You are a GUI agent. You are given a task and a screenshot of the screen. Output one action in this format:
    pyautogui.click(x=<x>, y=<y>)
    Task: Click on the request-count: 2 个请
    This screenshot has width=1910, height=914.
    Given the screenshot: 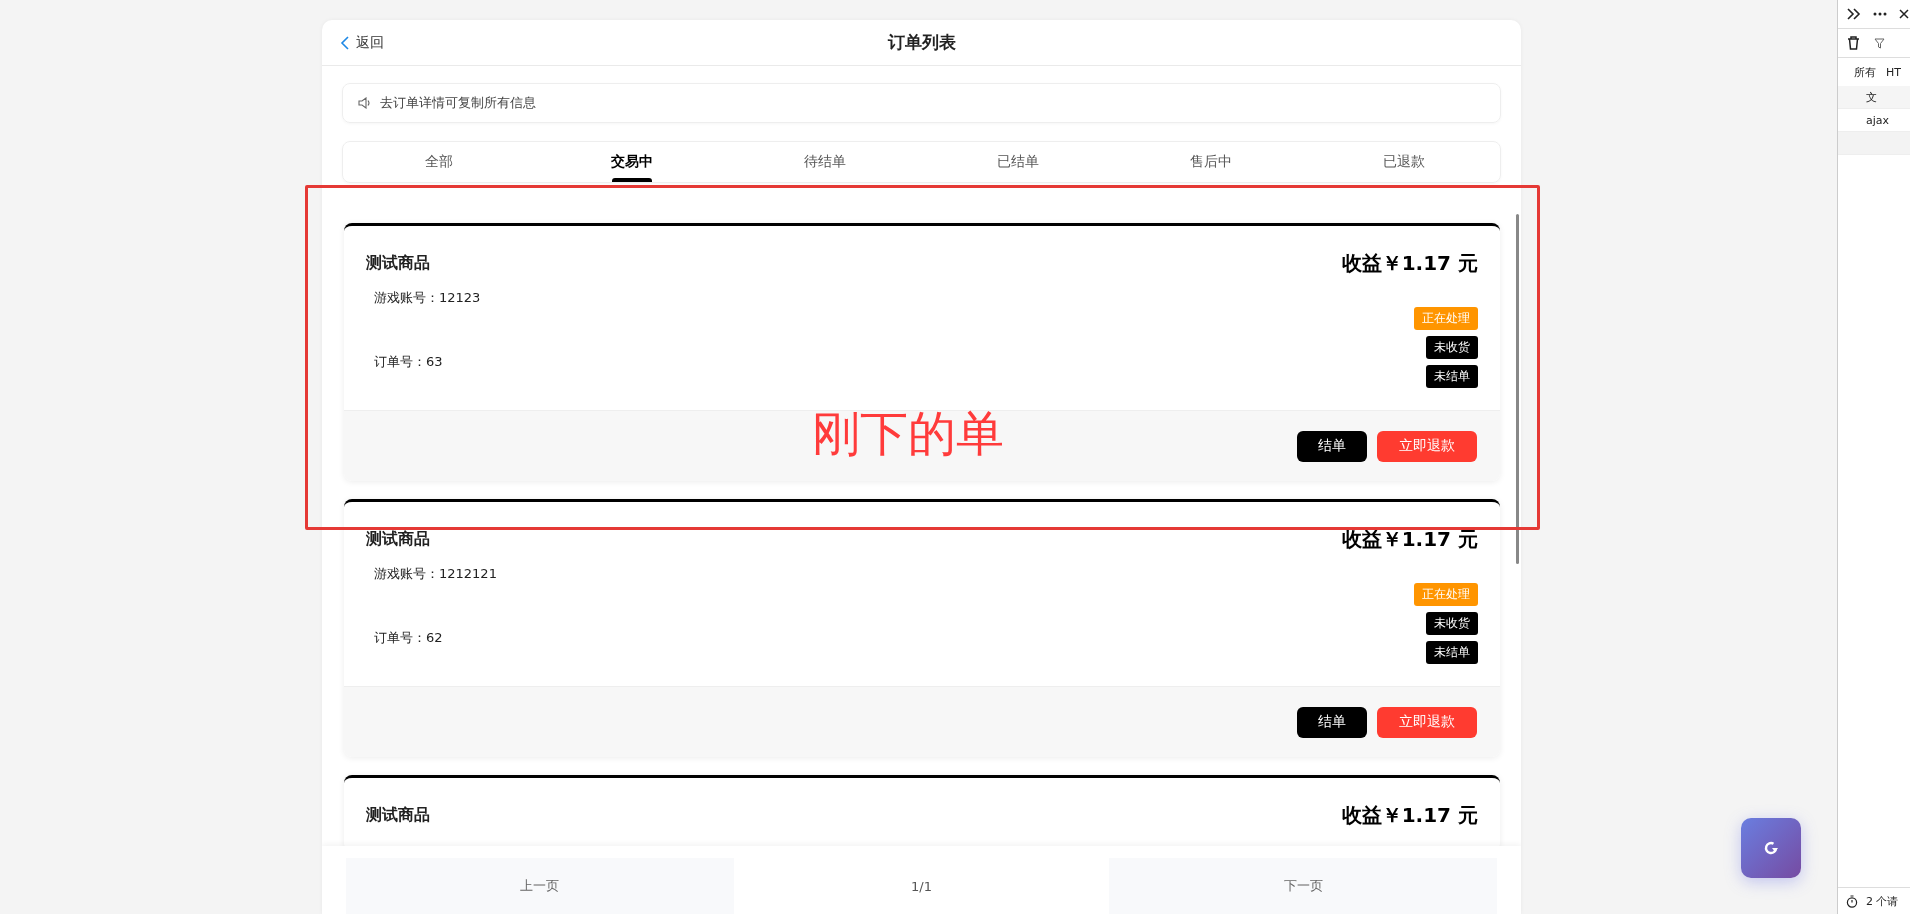 What is the action you would take?
    pyautogui.click(x=1882, y=901)
    